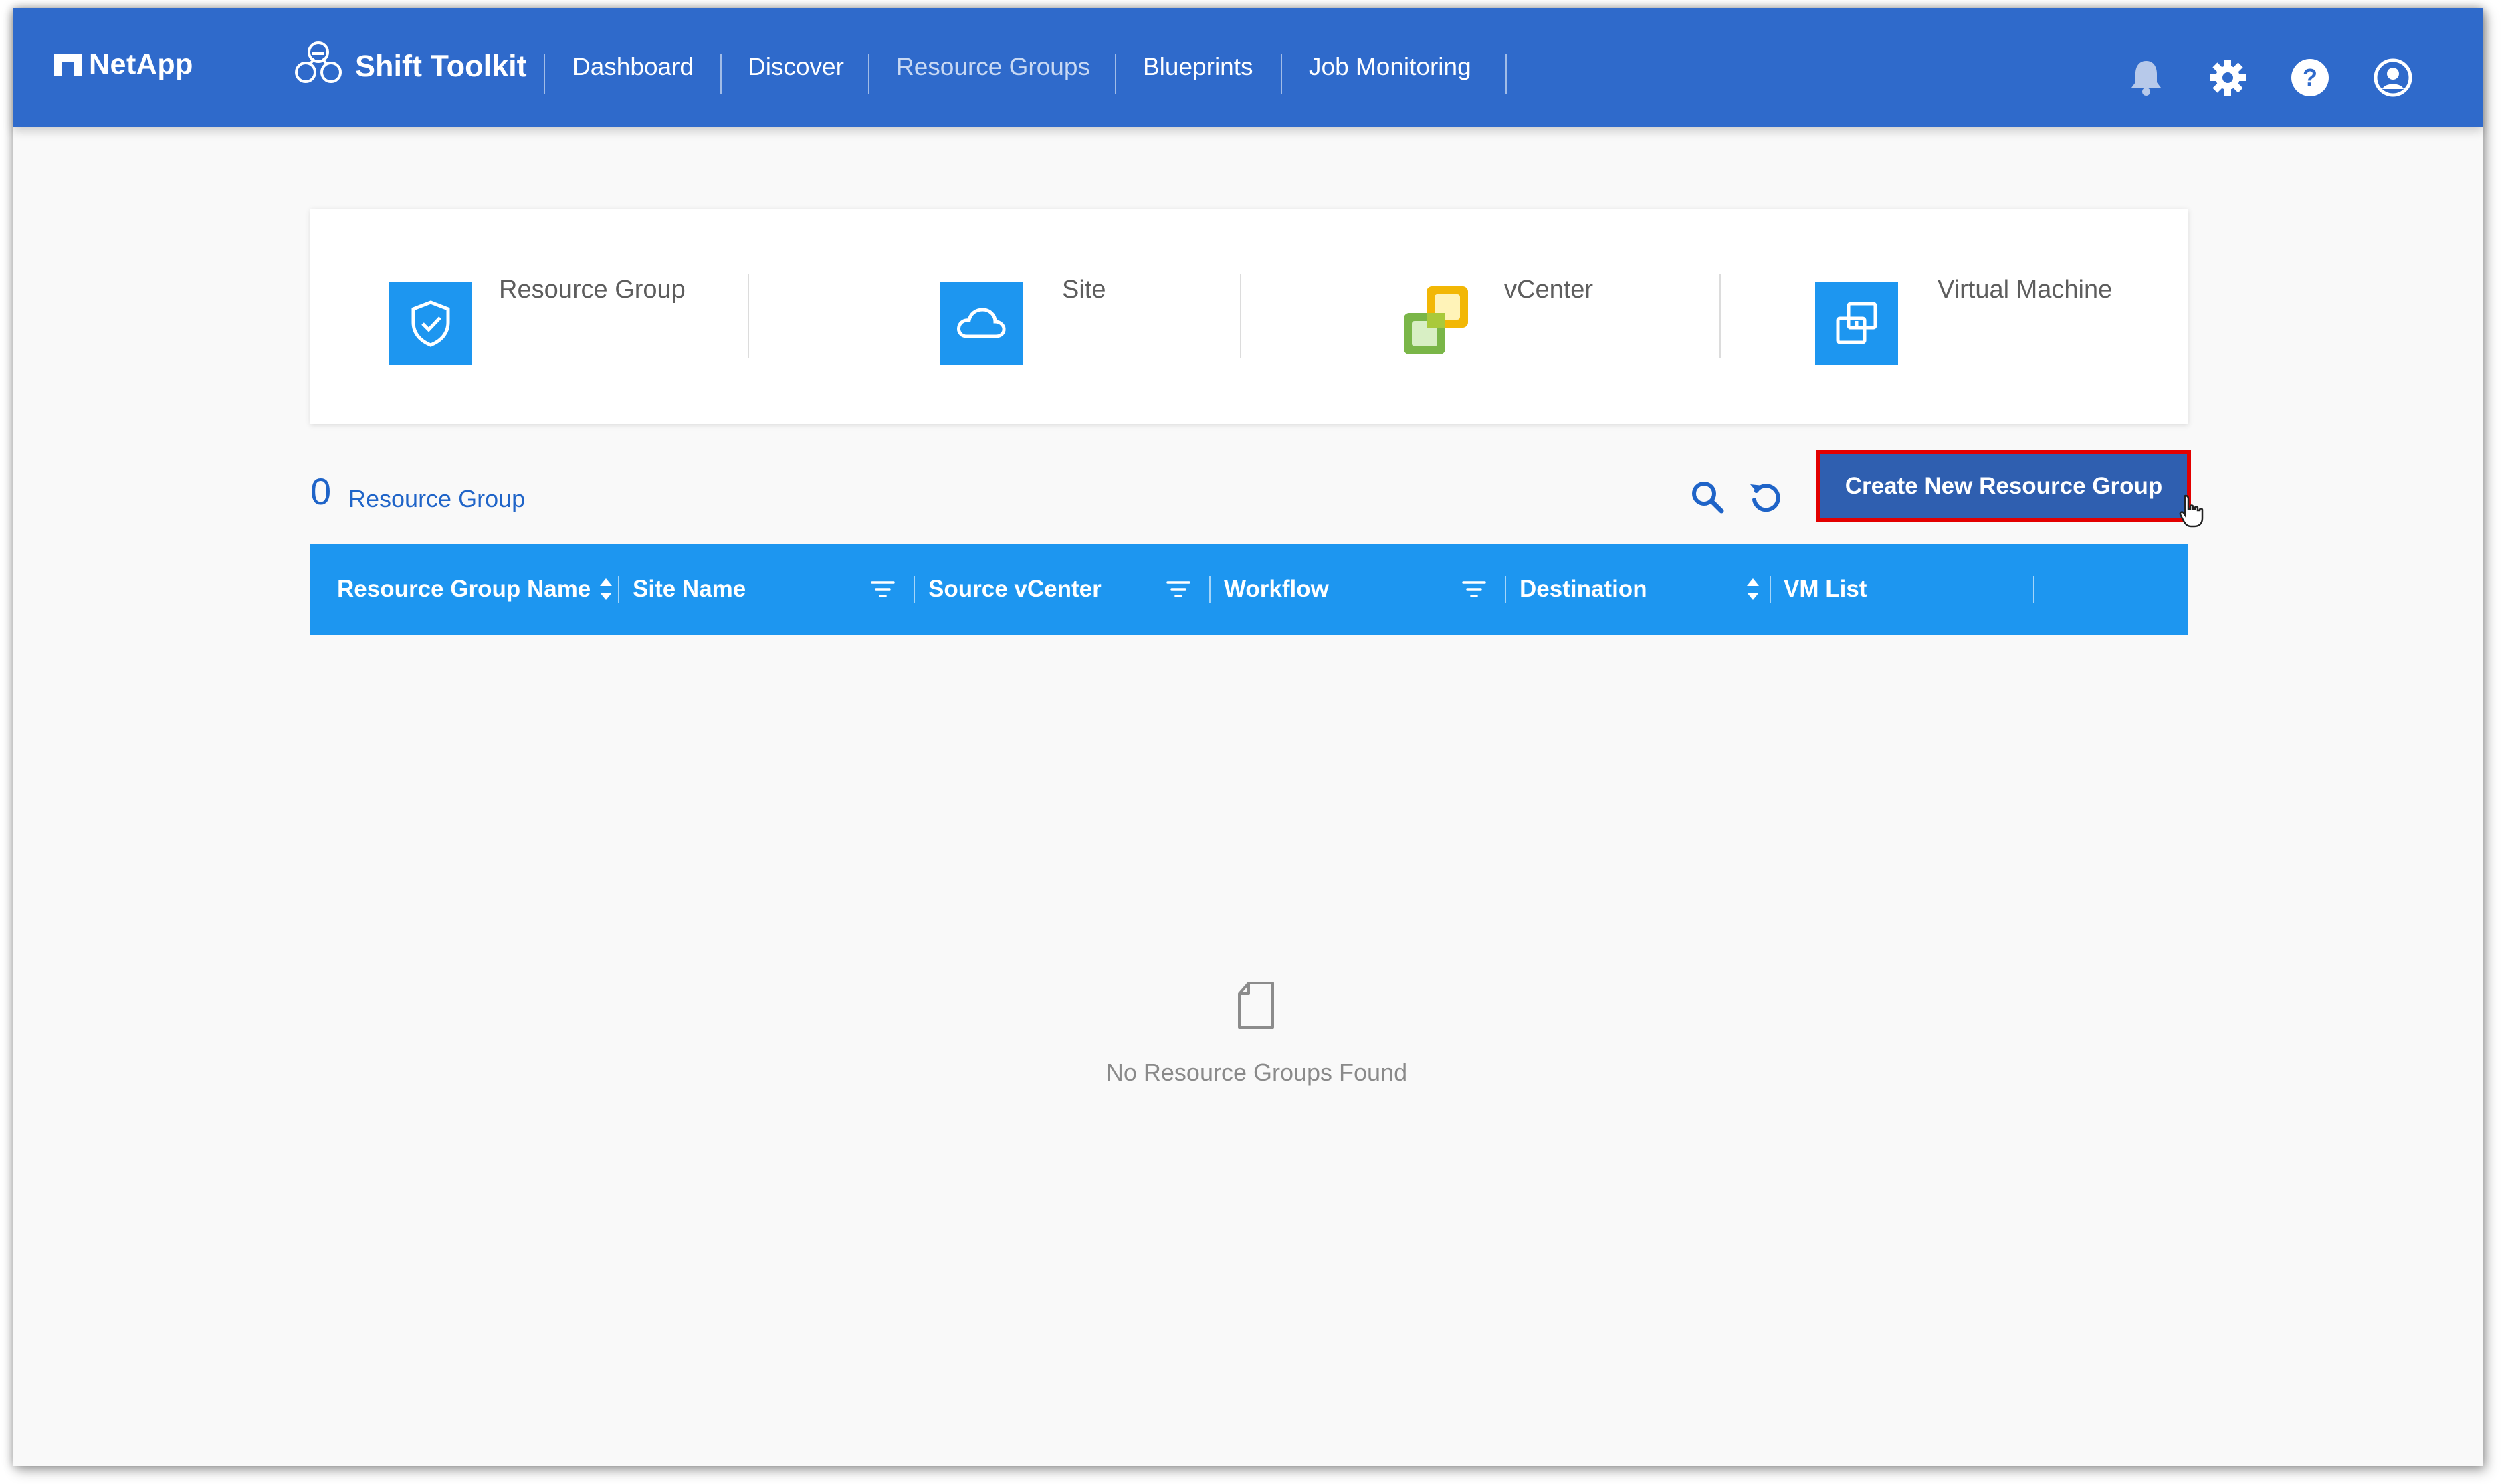 This screenshot has width=2508, height=1484. Describe the element at coordinates (68, 64) in the screenshot. I see `netapp-logo-icon` at that location.